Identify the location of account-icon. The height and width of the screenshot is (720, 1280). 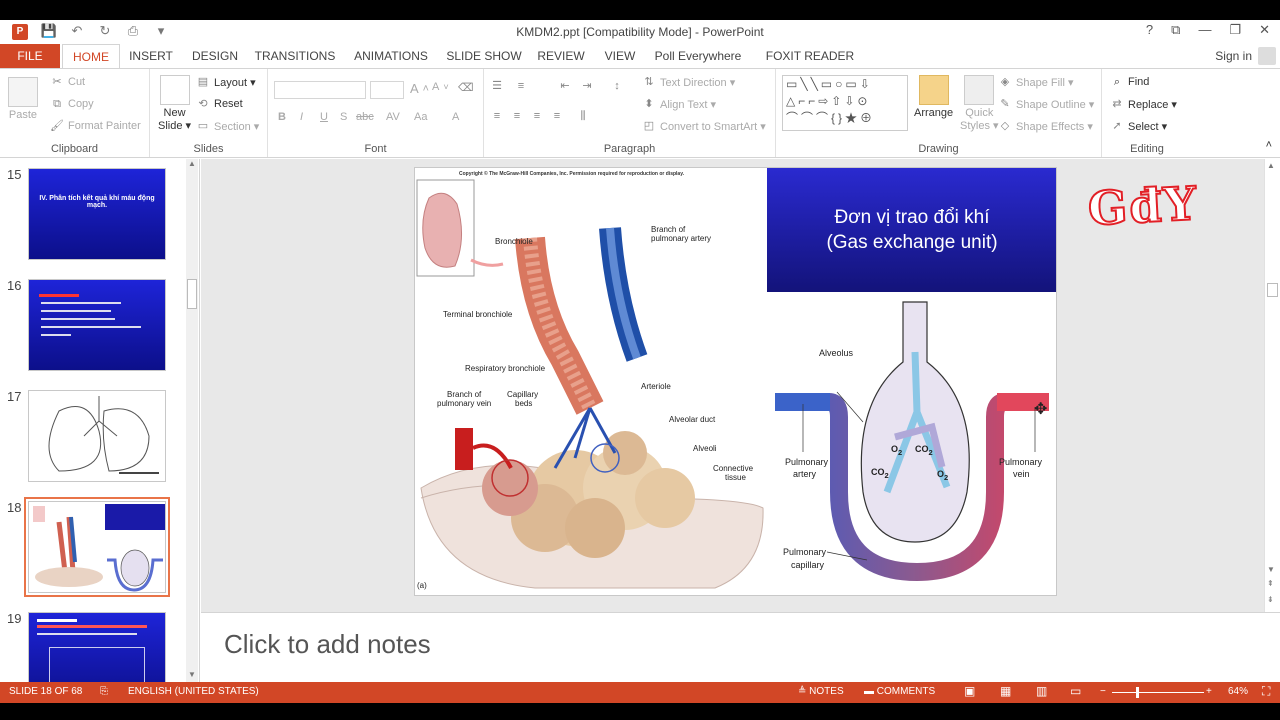
(1267, 56).